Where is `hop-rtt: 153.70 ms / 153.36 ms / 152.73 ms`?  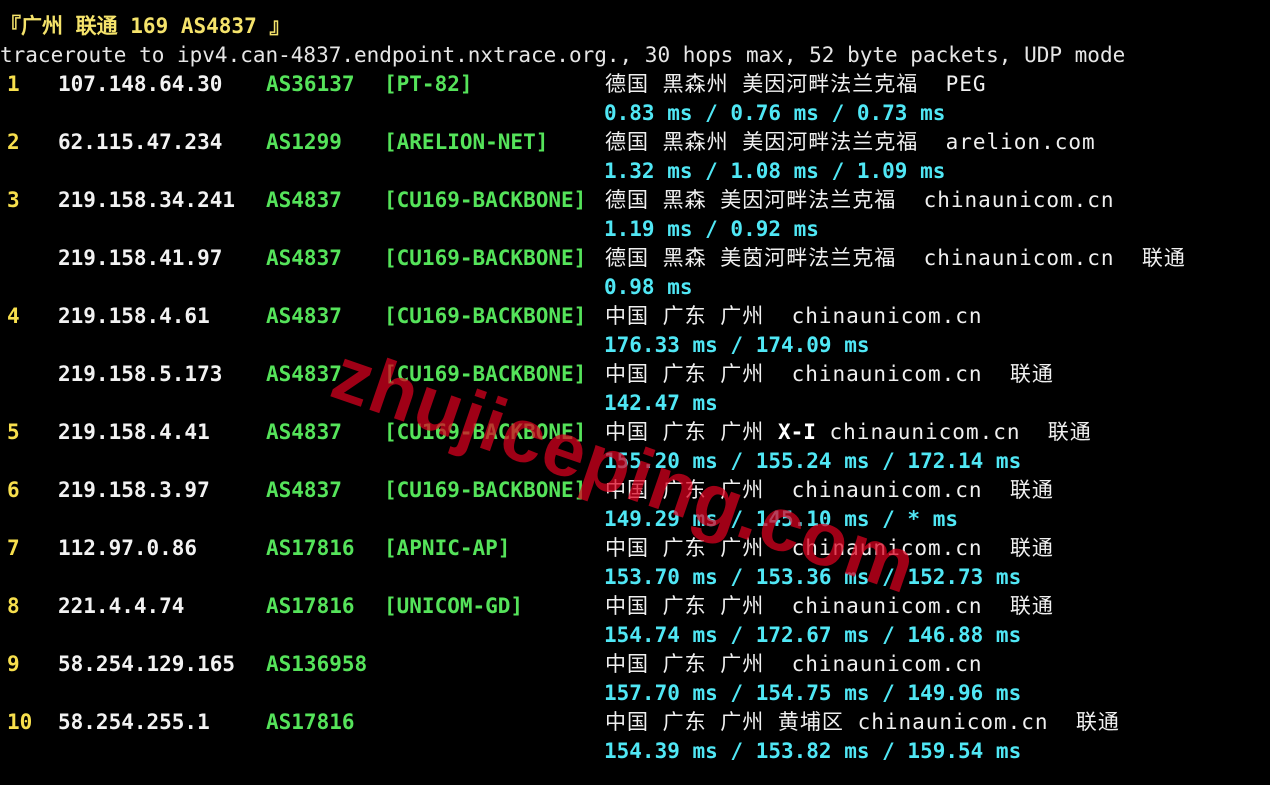
hop-rtt: 153.70 ms / 153.36 ms / 152.73 ms is located at coordinates (813, 577).